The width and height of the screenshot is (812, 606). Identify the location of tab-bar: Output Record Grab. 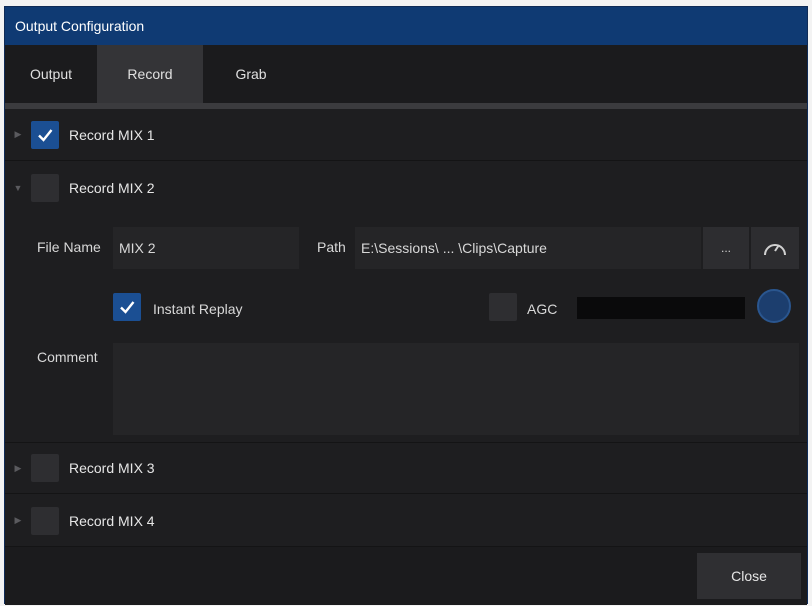
(406, 74).